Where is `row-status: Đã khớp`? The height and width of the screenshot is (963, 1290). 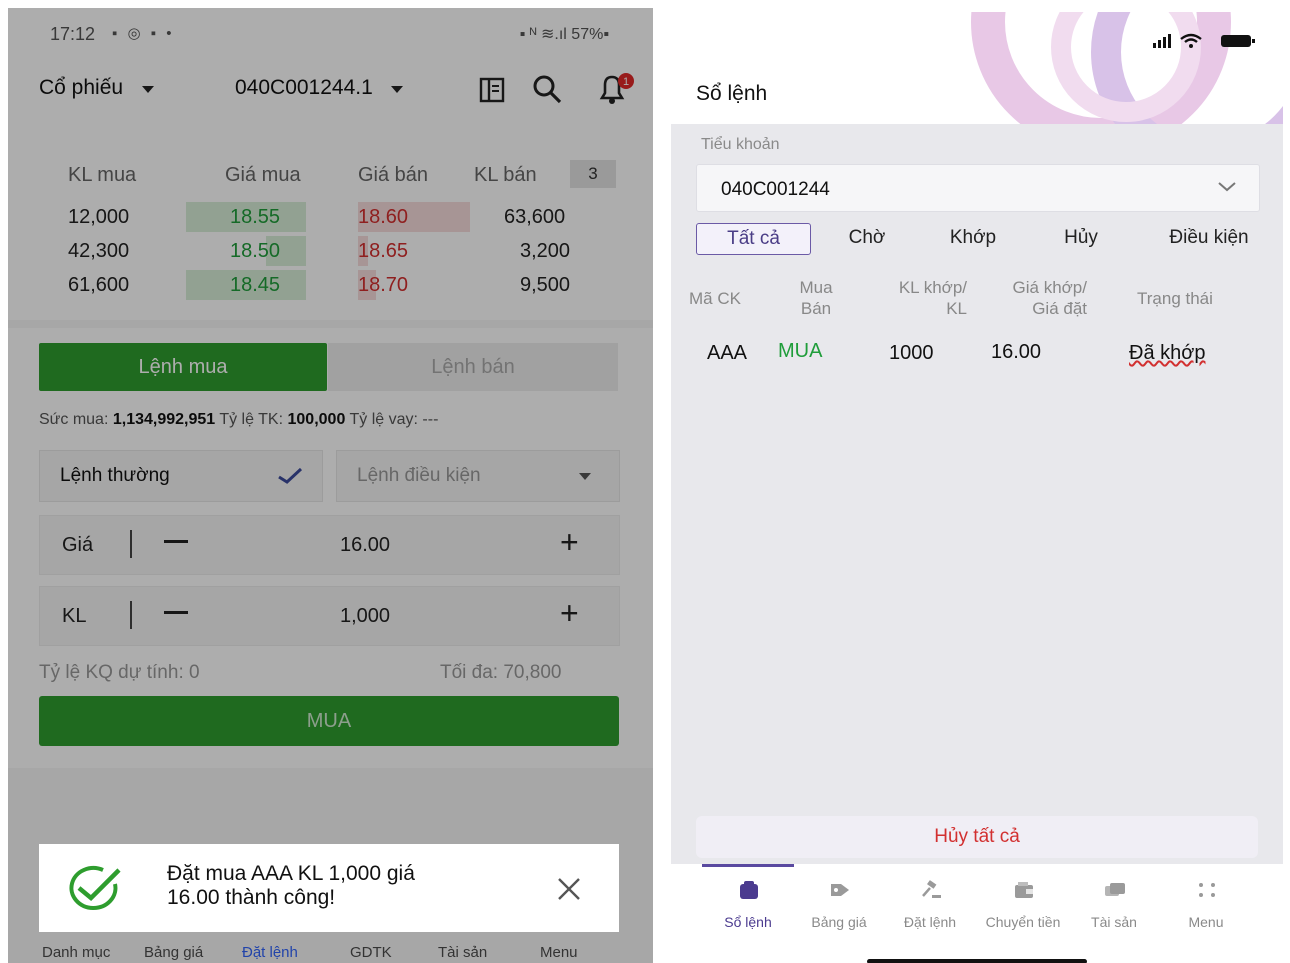
row-status: Đã khớp is located at coordinates (1167, 353).